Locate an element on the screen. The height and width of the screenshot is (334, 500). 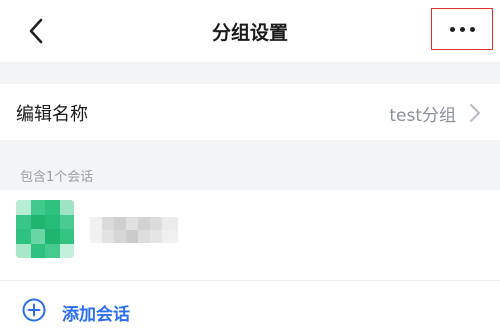
page-title: 分组设置 is located at coordinates (249, 33).